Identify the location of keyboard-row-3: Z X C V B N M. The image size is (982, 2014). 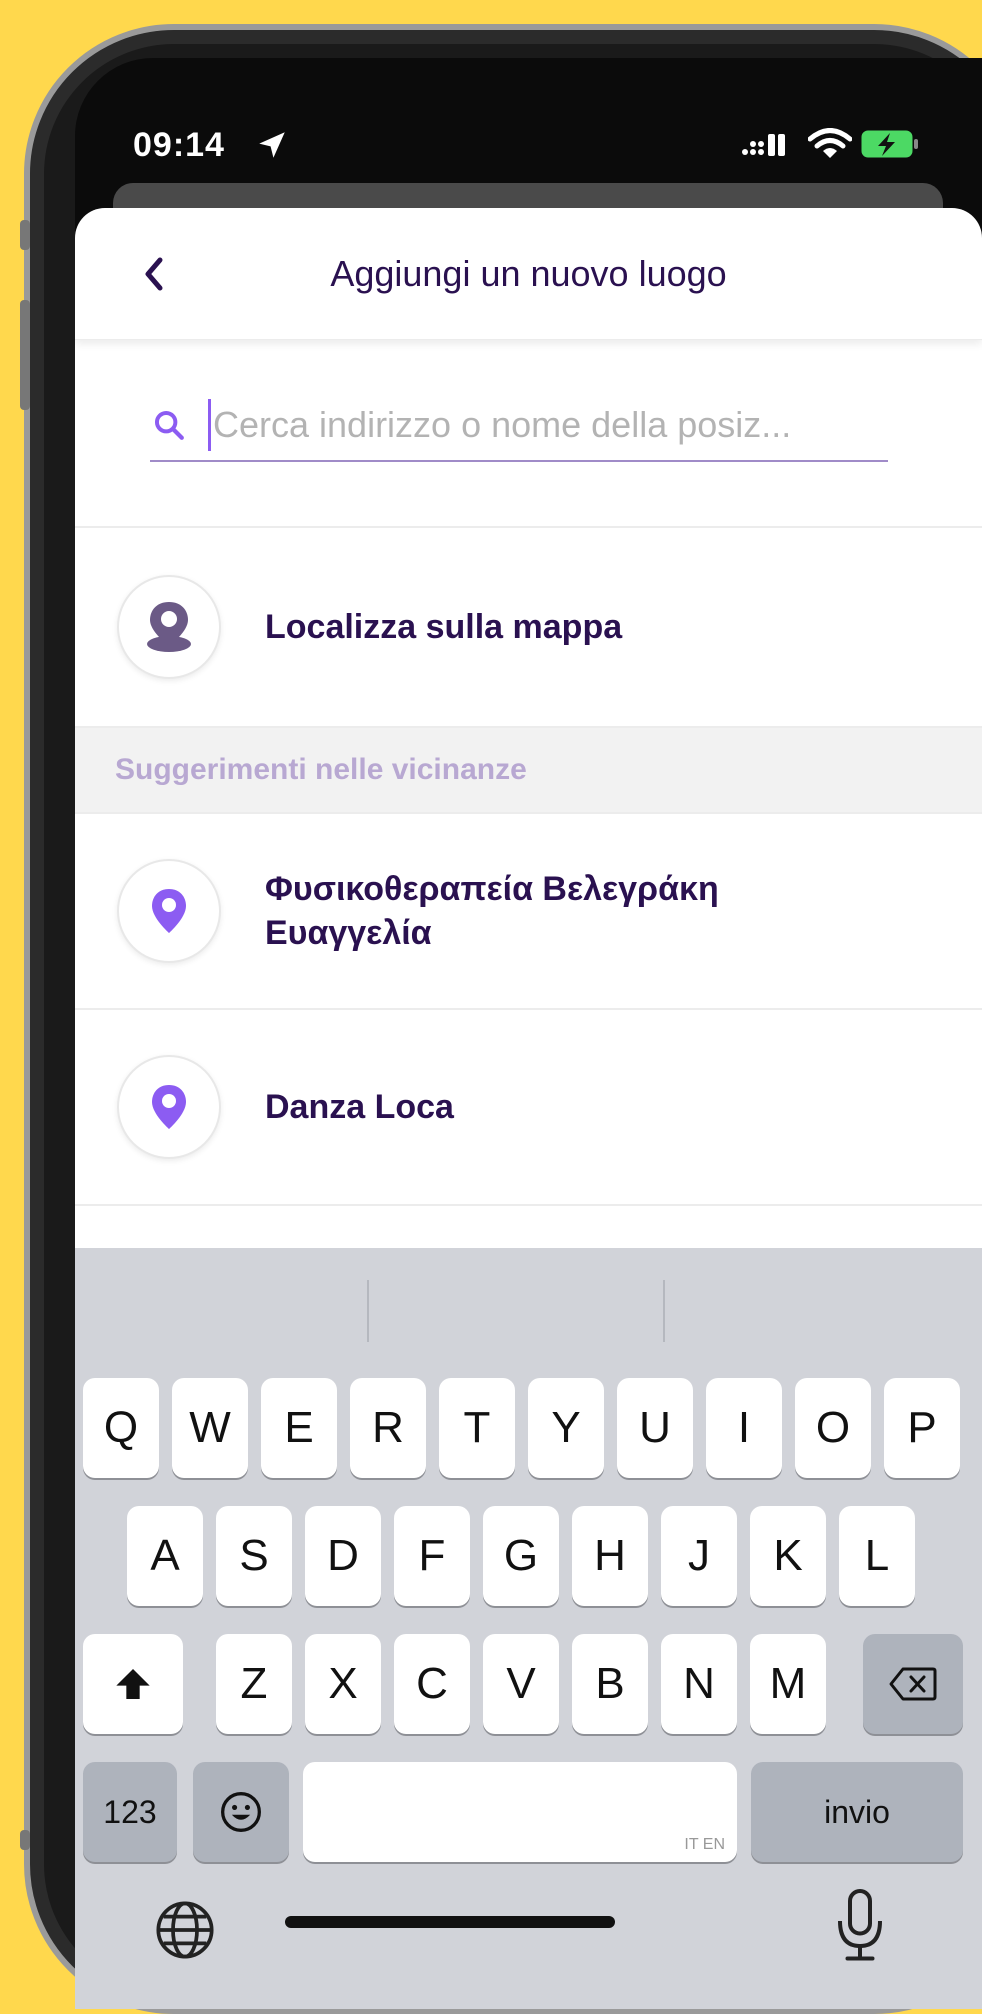
(528, 1684).